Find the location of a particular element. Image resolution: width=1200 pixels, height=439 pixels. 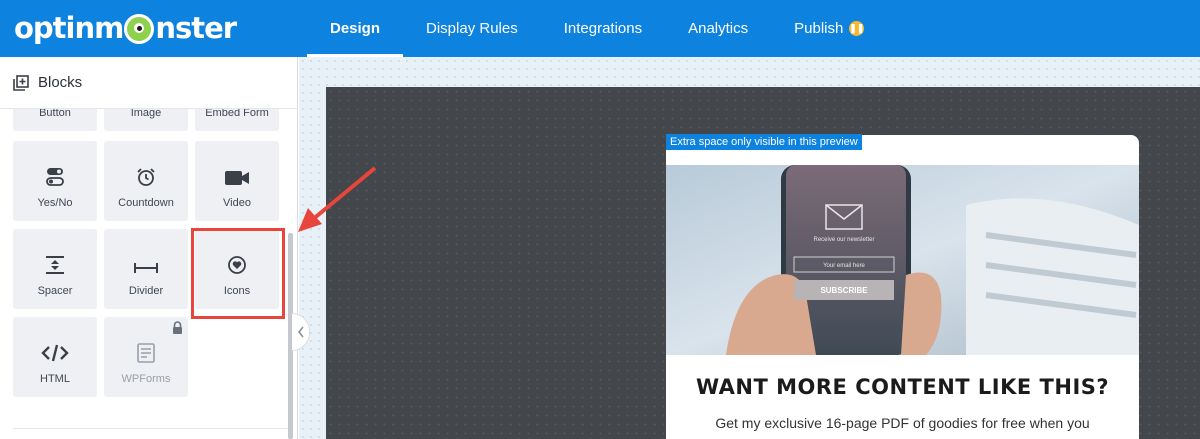

video-camera-icon is located at coordinates (237, 178).